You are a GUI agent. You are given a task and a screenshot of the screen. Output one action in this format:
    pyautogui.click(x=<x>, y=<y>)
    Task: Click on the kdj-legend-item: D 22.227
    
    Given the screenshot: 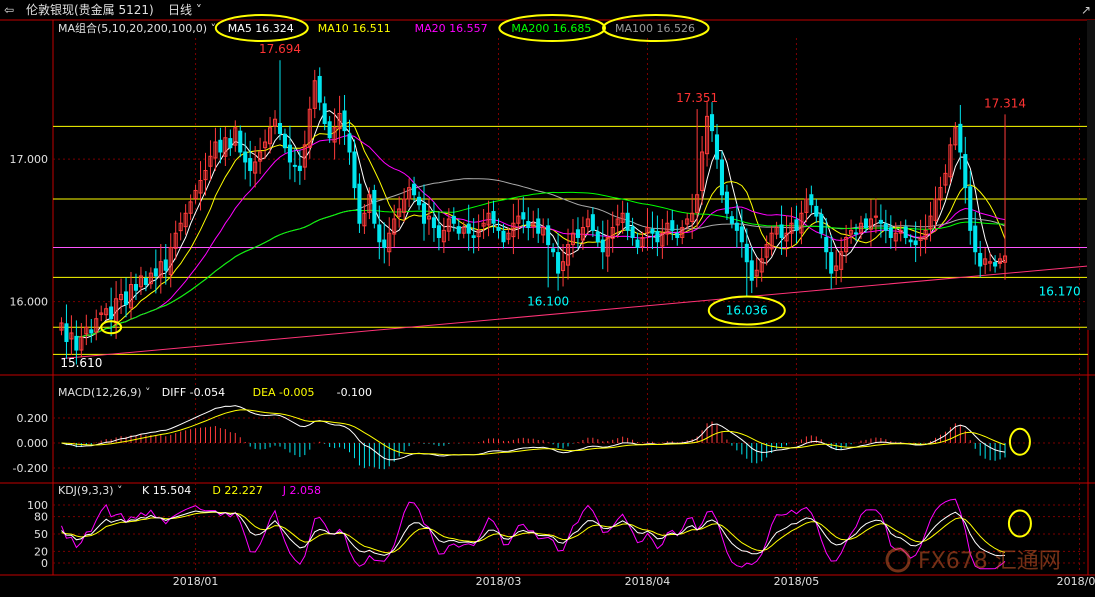 What is the action you would take?
    pyautogui.click(x=237, y=490)
    